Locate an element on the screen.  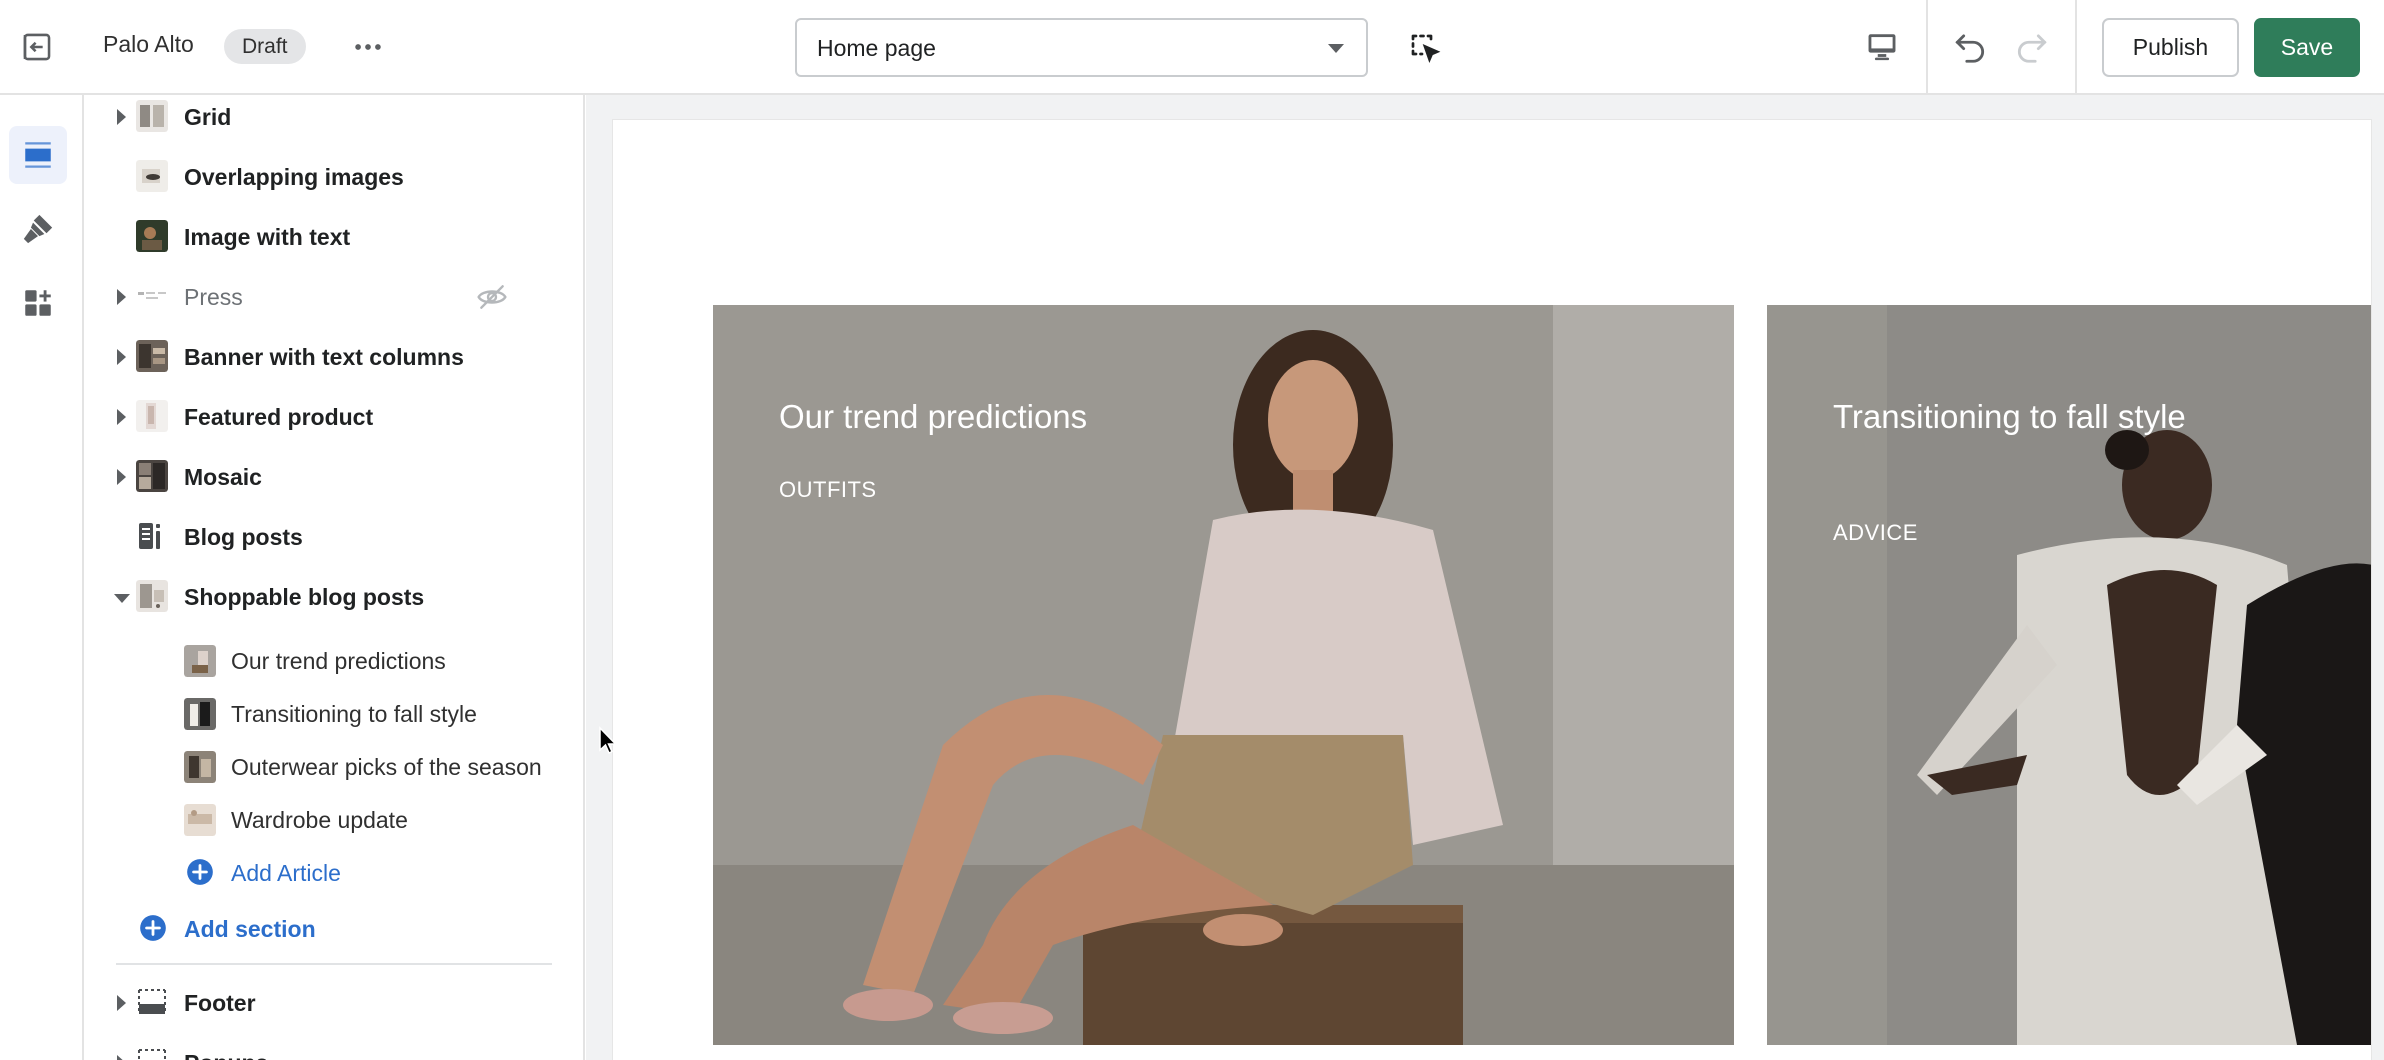
section-item-blog-posts: Blog posts is located at coordinates (333, 537).